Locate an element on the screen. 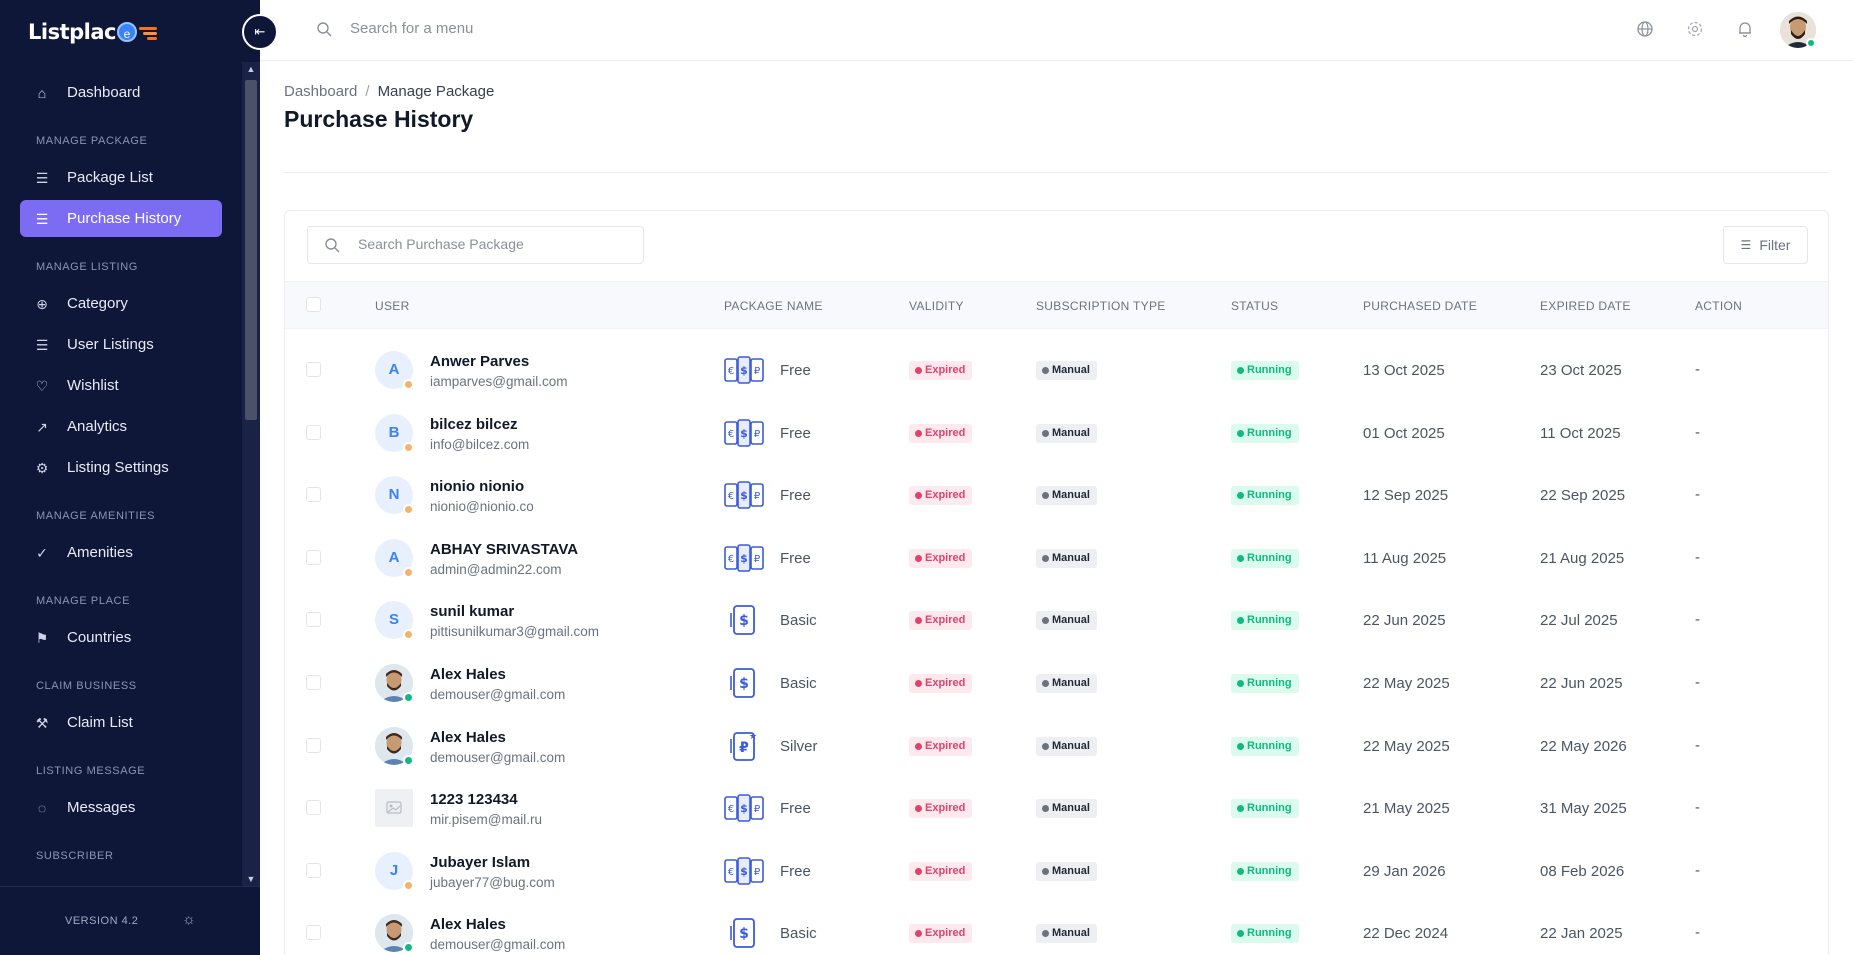 The width and height of the screenshot is (1853, 955). purchased-date: 01 Oct 2025 is located at coordinates (1404, 433).